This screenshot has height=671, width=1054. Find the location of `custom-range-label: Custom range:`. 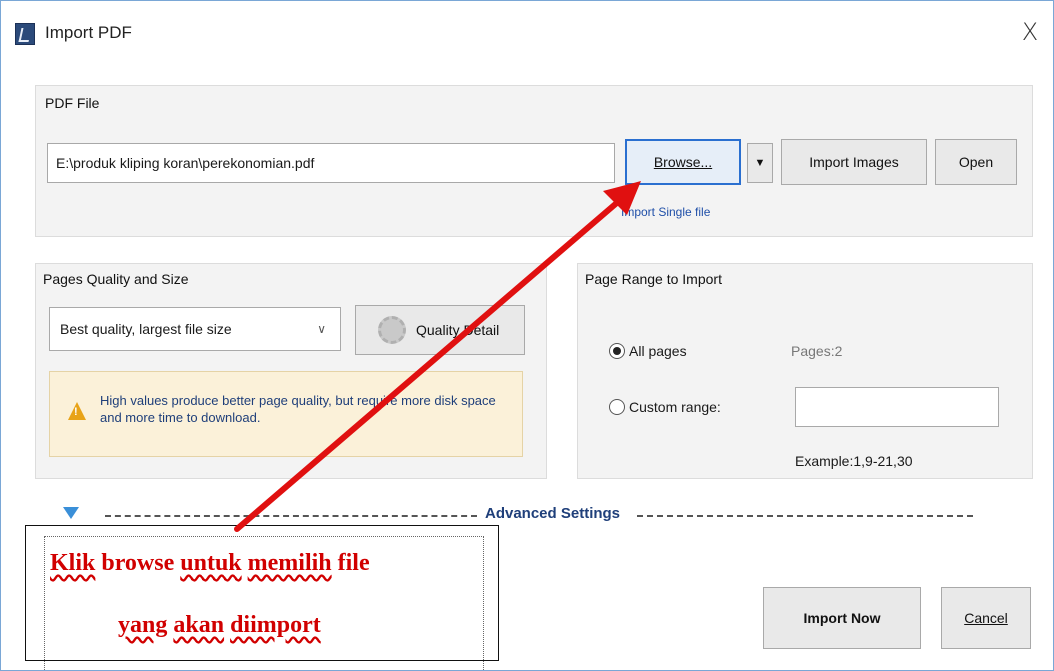

custom-range-label: Custom range: is located at coordinates (675, 407).